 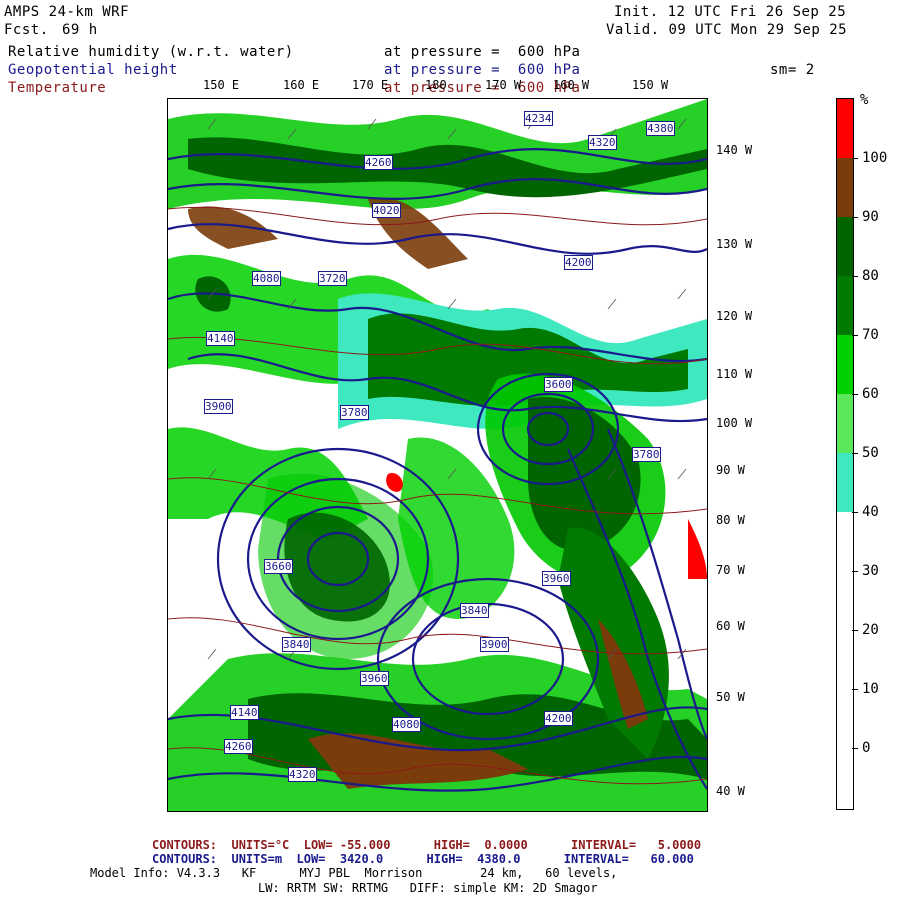 What do you see at coordinates (870, 394) in the screenshot?
I see `colorbar-label-60: 60` at bounding box center [870, 394].